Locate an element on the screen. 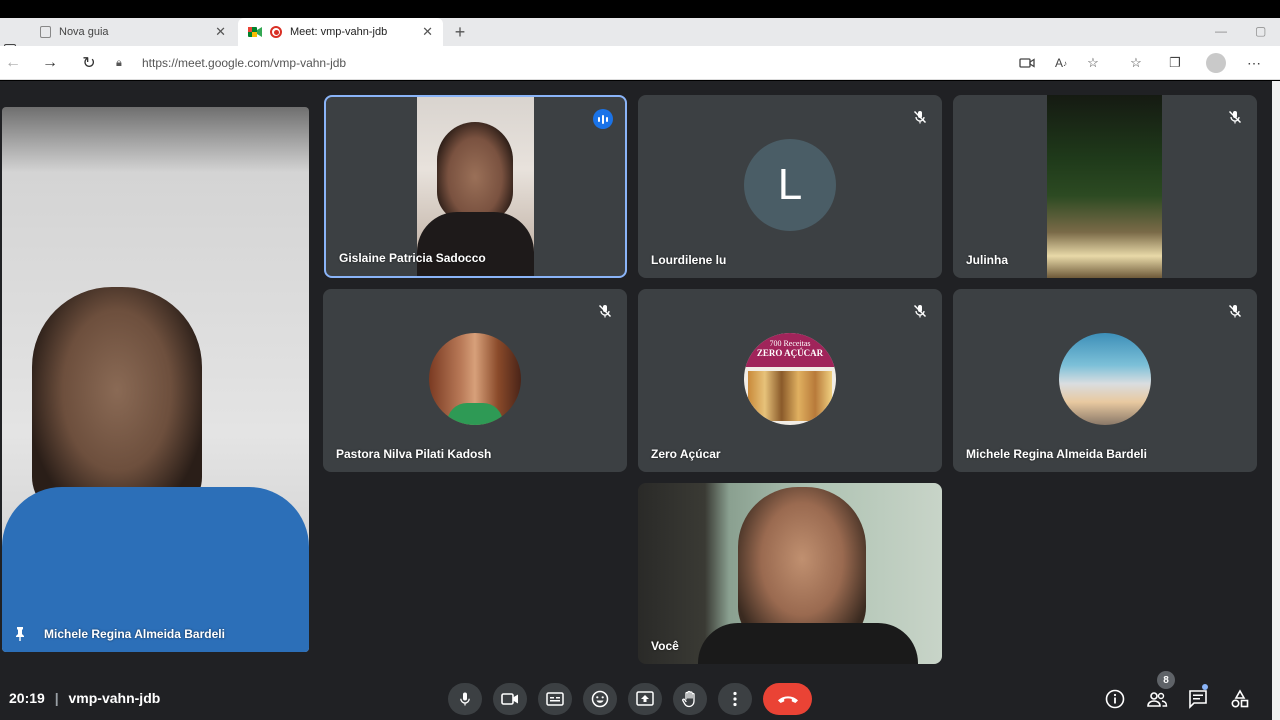  chat-notification-dot is located at coordinates (1205, 687).